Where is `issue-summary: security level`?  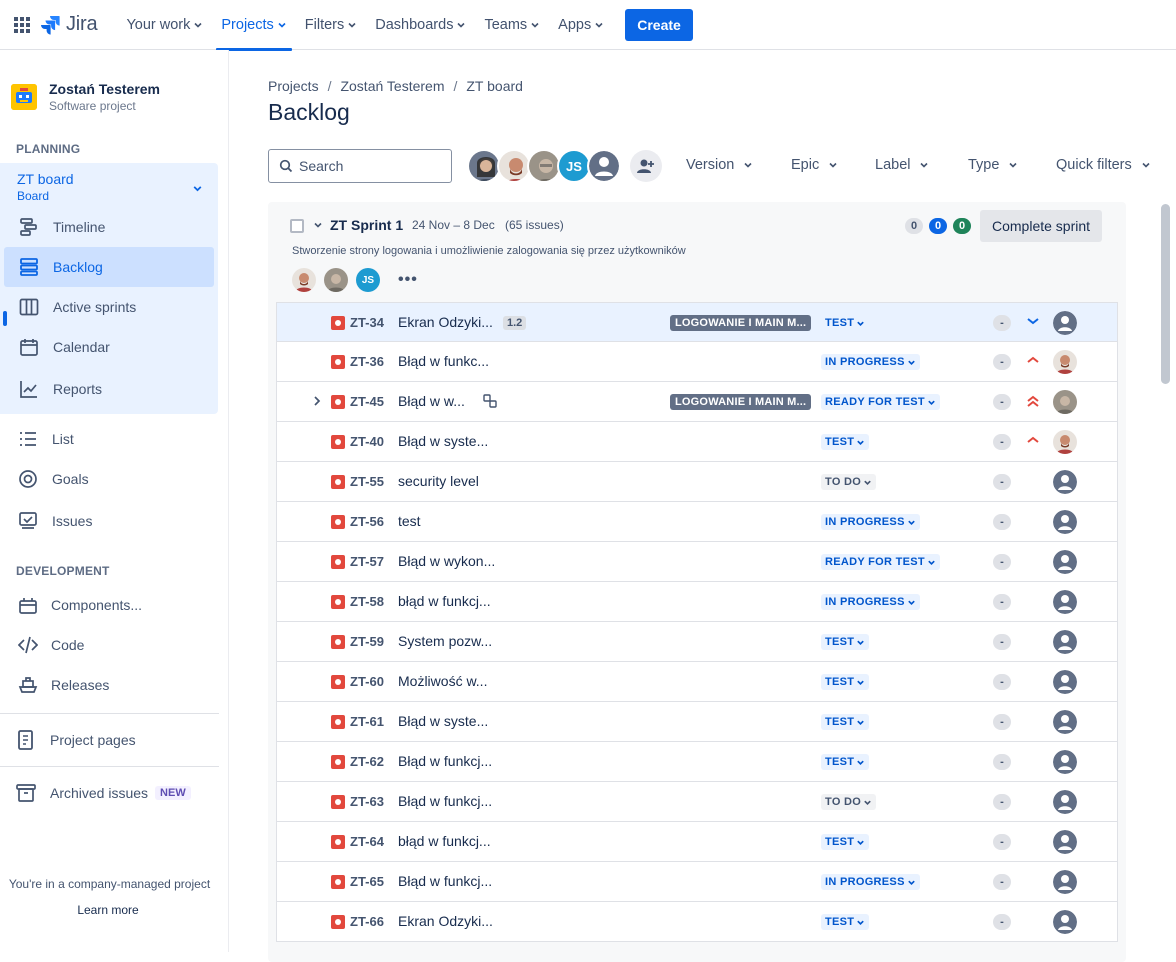
issue-summary: security level is located at coordinates (438, 481).